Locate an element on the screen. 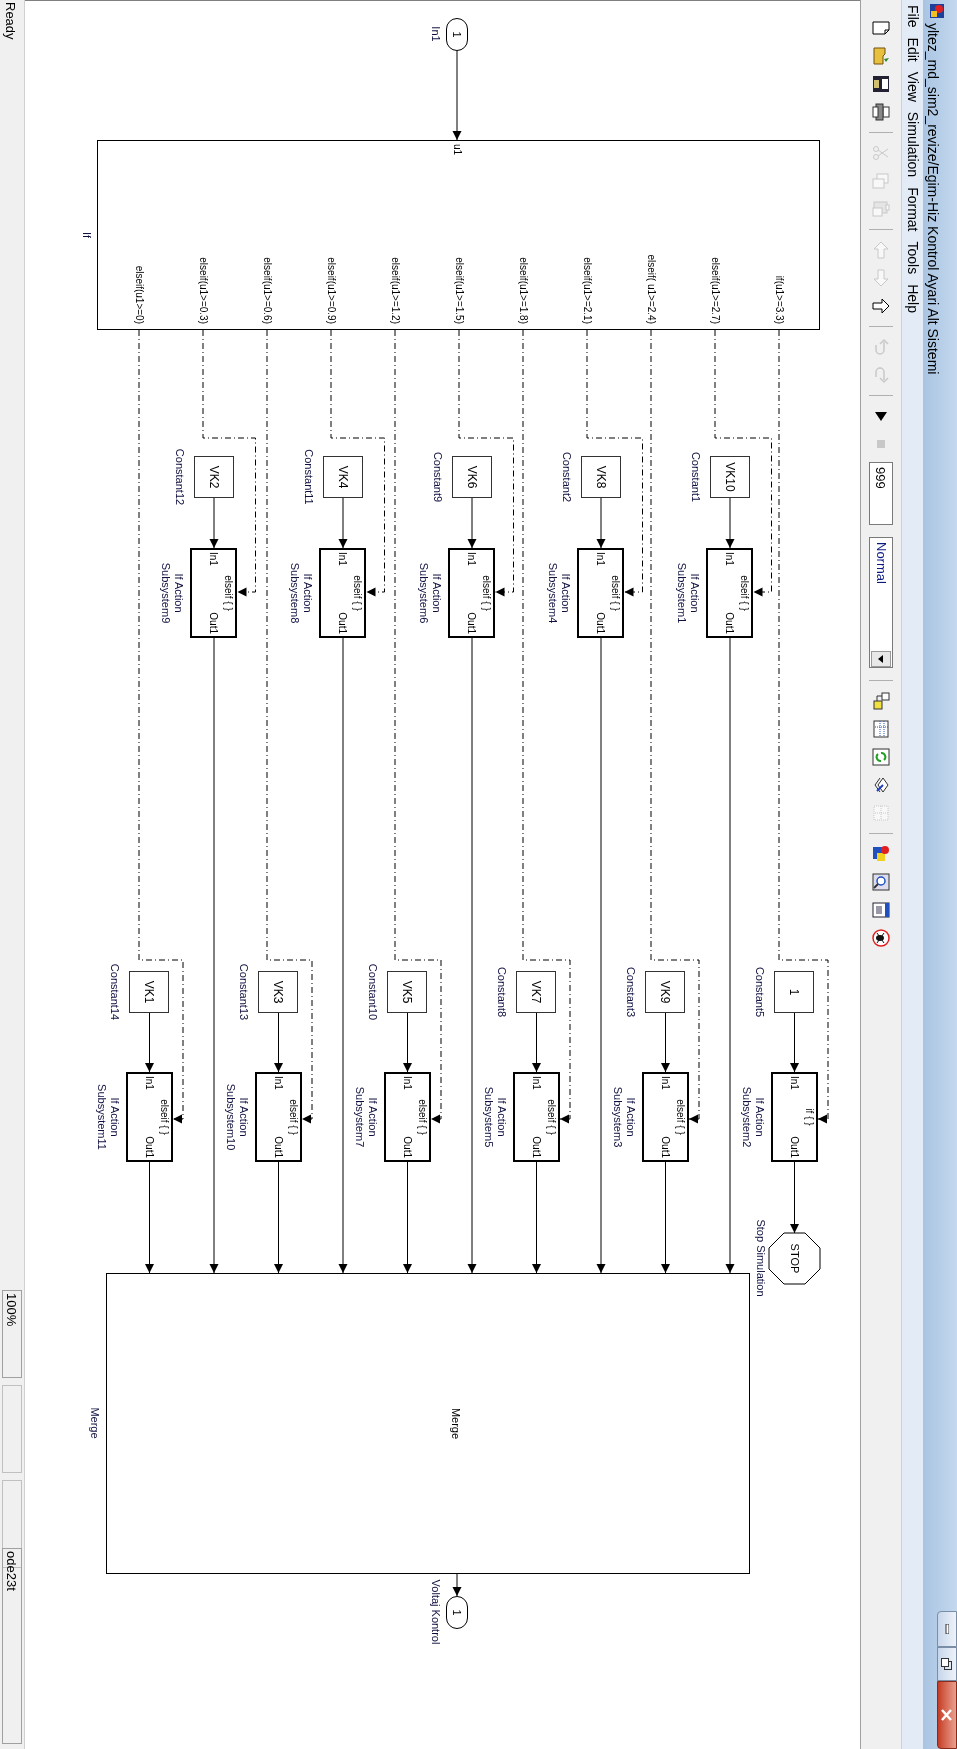 Image resolution: width=957 pixels, height=1749 pixels. condition-label: elseif(u1>=0.3) is located at coordinates (203, 290).